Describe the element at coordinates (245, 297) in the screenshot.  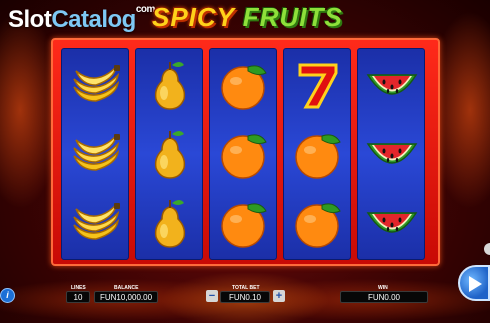
I see `total-bet-value: FUN0.10` at that location.